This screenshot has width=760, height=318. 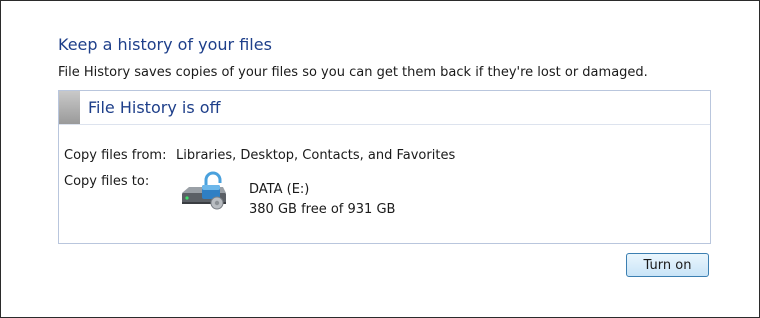 What do you see at coordinates (69, 107) in the screenshot?
I see `status-indicator-bar` at bounding box center [69, 107].